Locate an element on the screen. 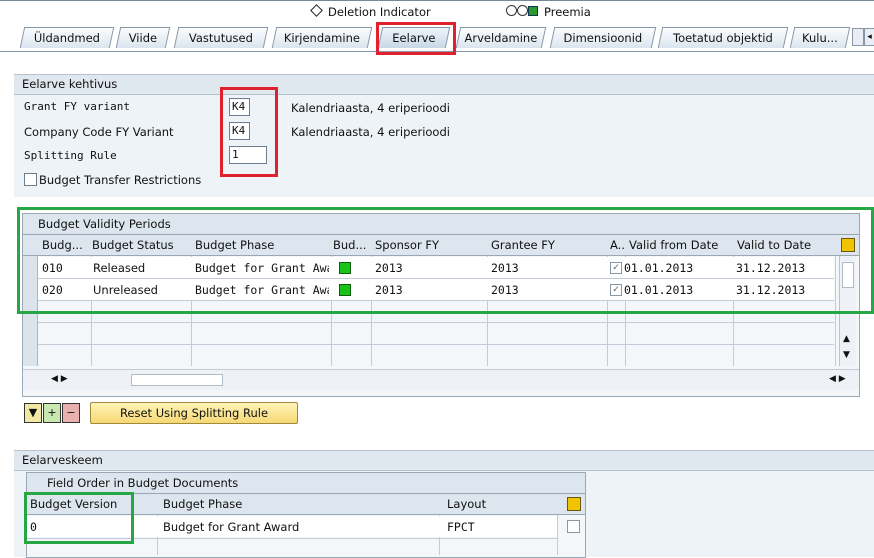 The height and width of the screenshot is (558, 874). section-title: Eelarveskeem is located at coordinates (444, 461).